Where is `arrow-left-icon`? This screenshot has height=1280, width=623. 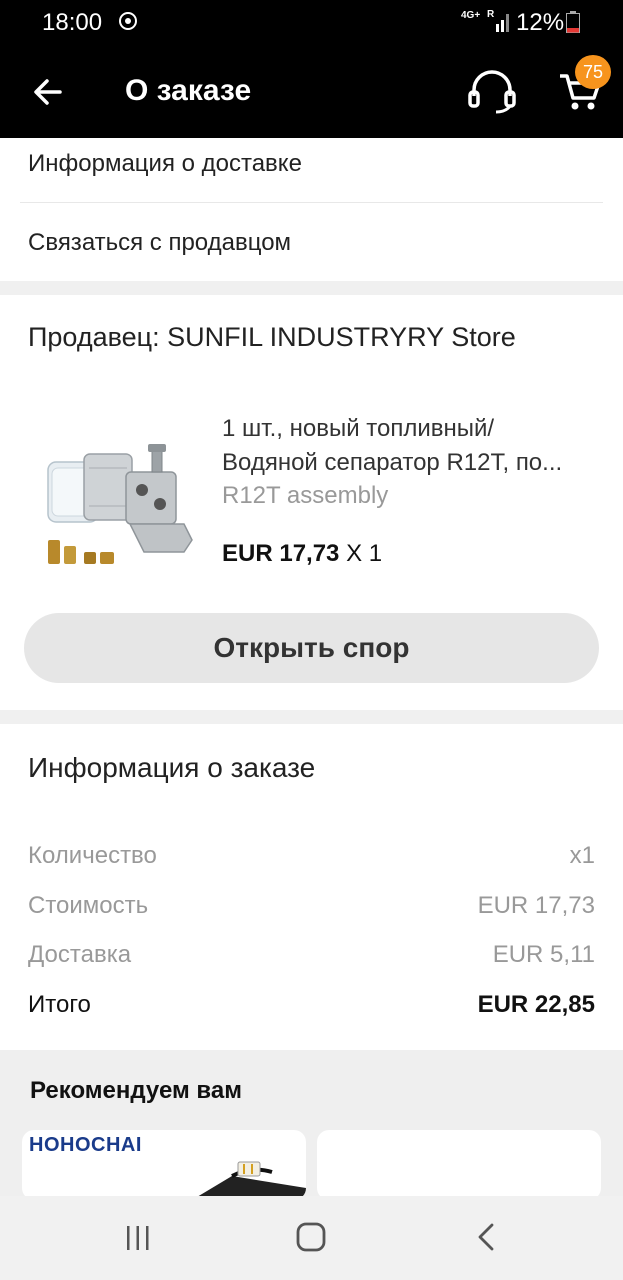
arrow-left-icon is located at coordinates (48, 92).